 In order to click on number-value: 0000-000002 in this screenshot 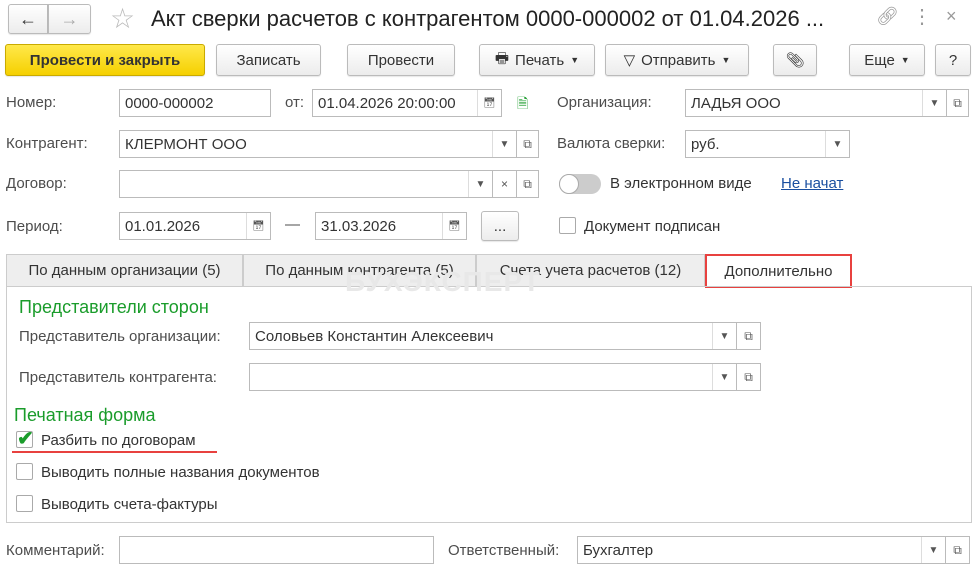, I will do `click(169, 103)`.